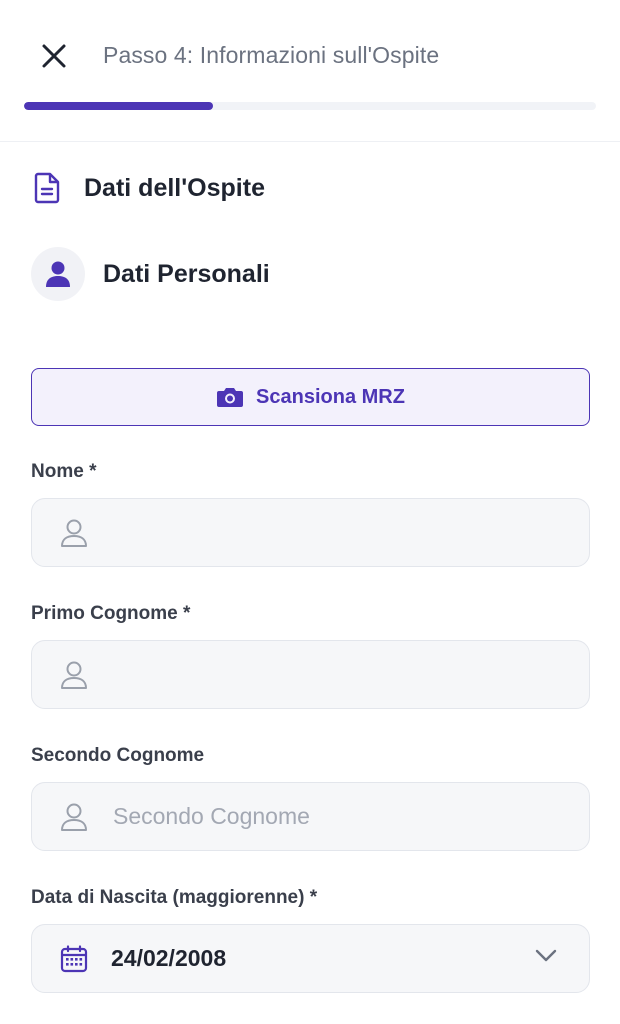 The image size is (620, 1024). What do you see at coordinates (186, 273) in the screenshot?
I see `personal-data-title: Dati Personali` at bounding box center [186, 273].